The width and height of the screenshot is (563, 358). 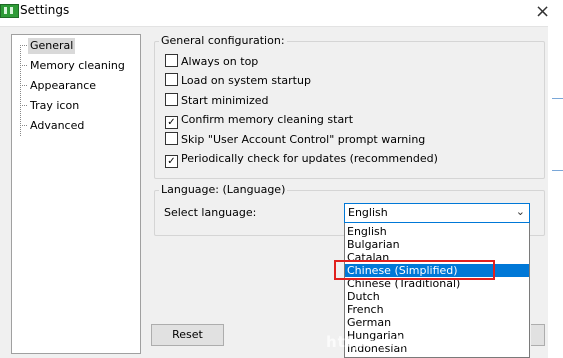 I want to click on language-option-german: German, so click(x=437, y=322).